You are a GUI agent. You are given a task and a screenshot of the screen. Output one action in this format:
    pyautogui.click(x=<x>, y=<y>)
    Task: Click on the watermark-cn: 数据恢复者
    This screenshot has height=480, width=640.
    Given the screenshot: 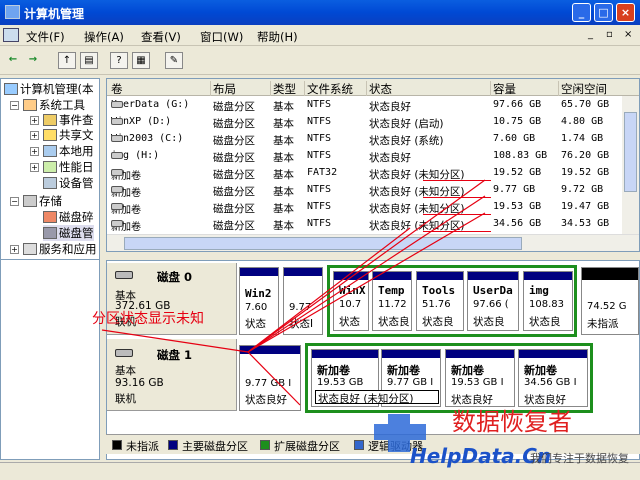 What is the action you would take?
    pyautogui.click(x=512, y=422)
    